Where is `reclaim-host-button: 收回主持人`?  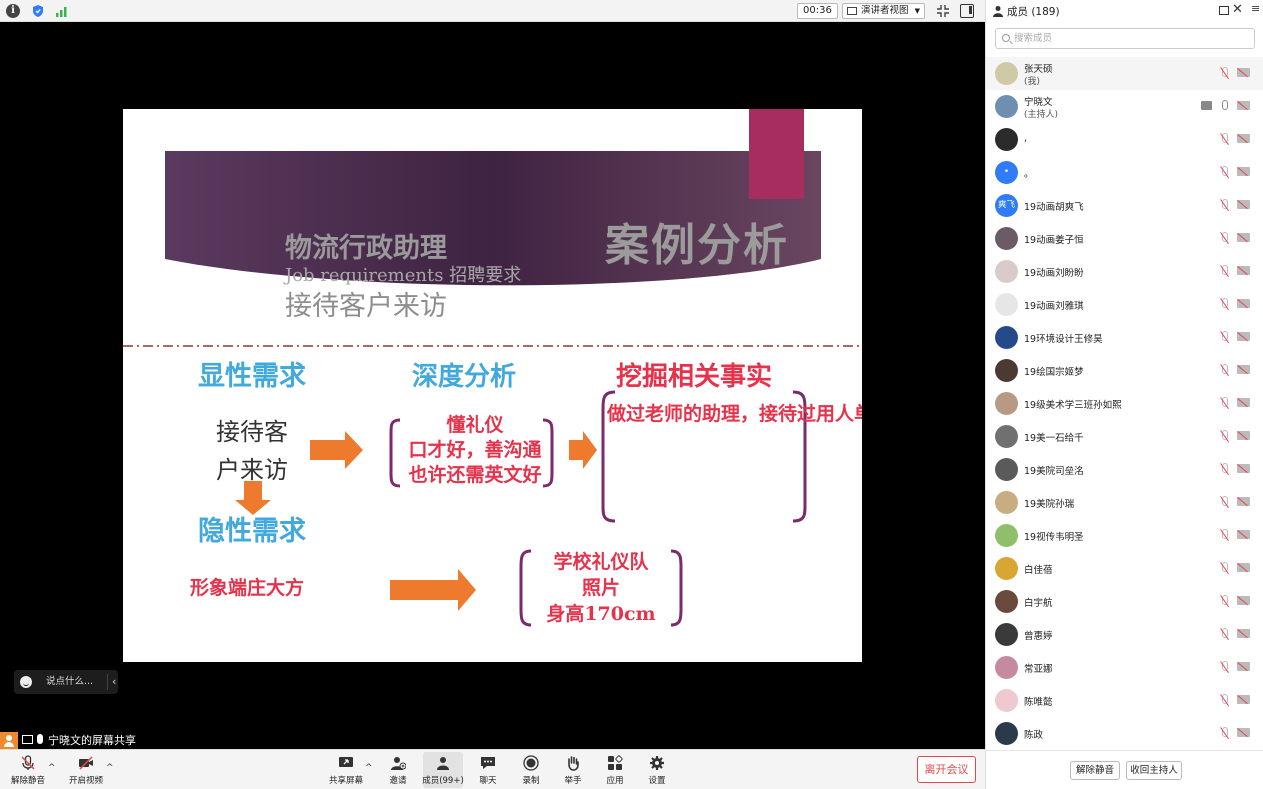
reclaim-host-button: 收回主持人 is located at coordinates (1154, 770).